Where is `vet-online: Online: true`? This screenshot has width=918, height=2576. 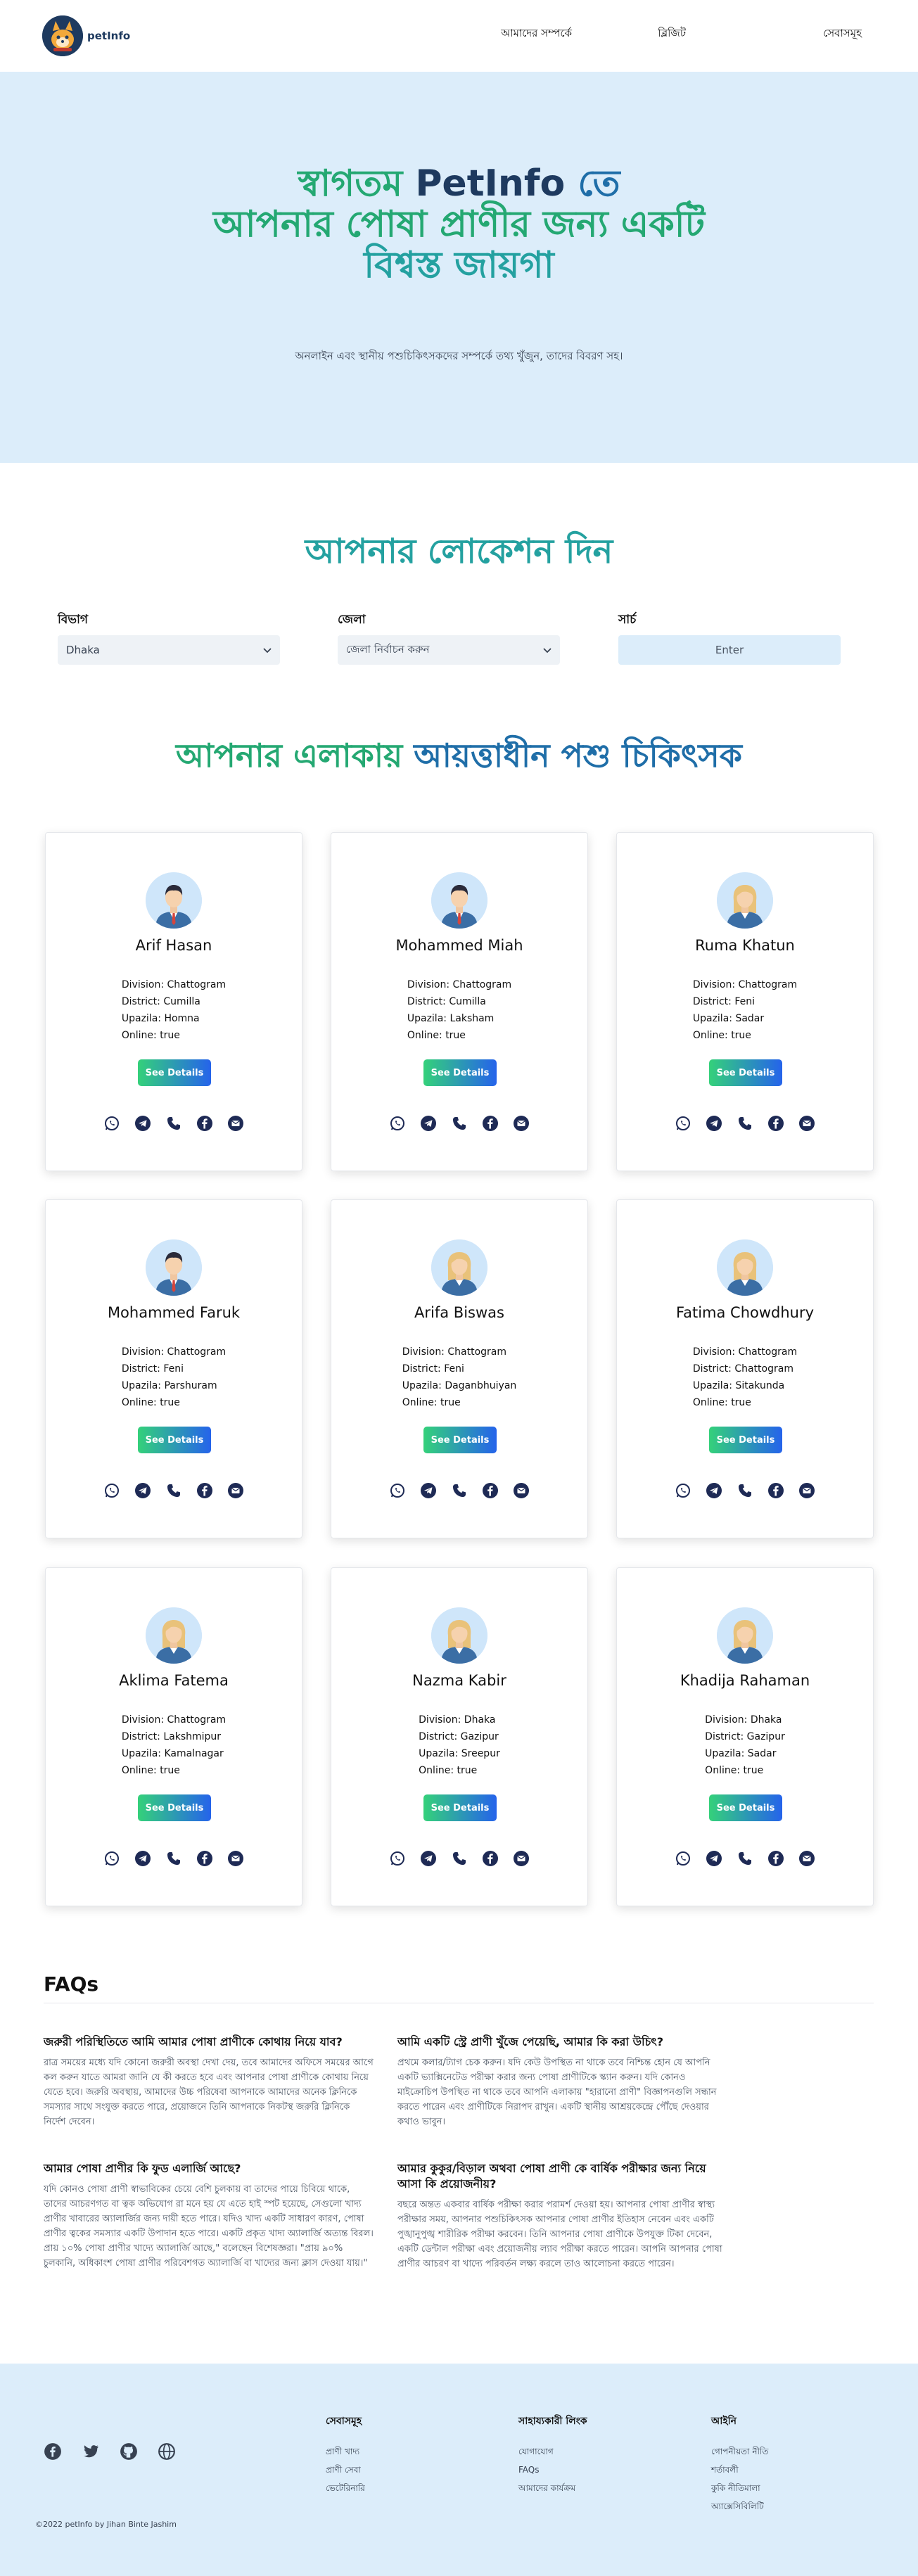
vet-online: Online: true is located at coordinates (745, 1035).